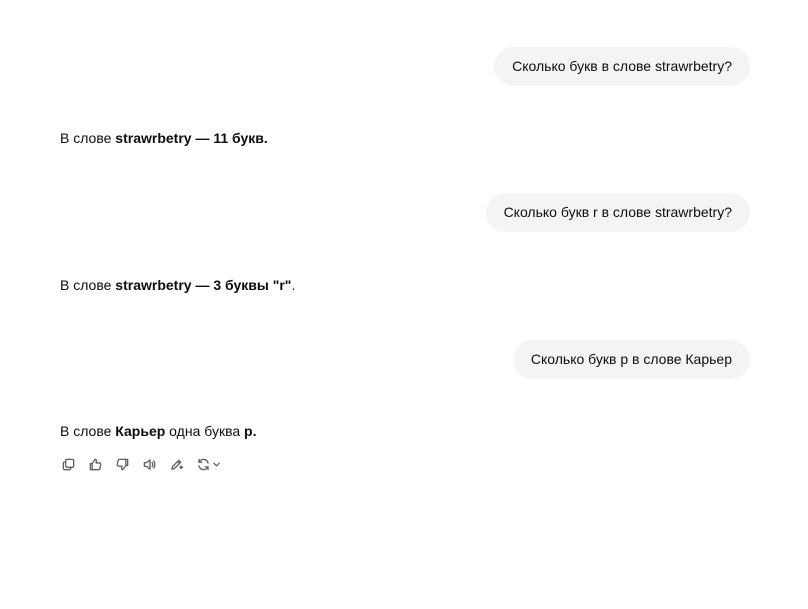 This screenshot has height=609, width=808. What do you see at coordinates (250, 431) in the screenshot?
I see `assistant-bold-text: р.` at bounding box center [250, 431].